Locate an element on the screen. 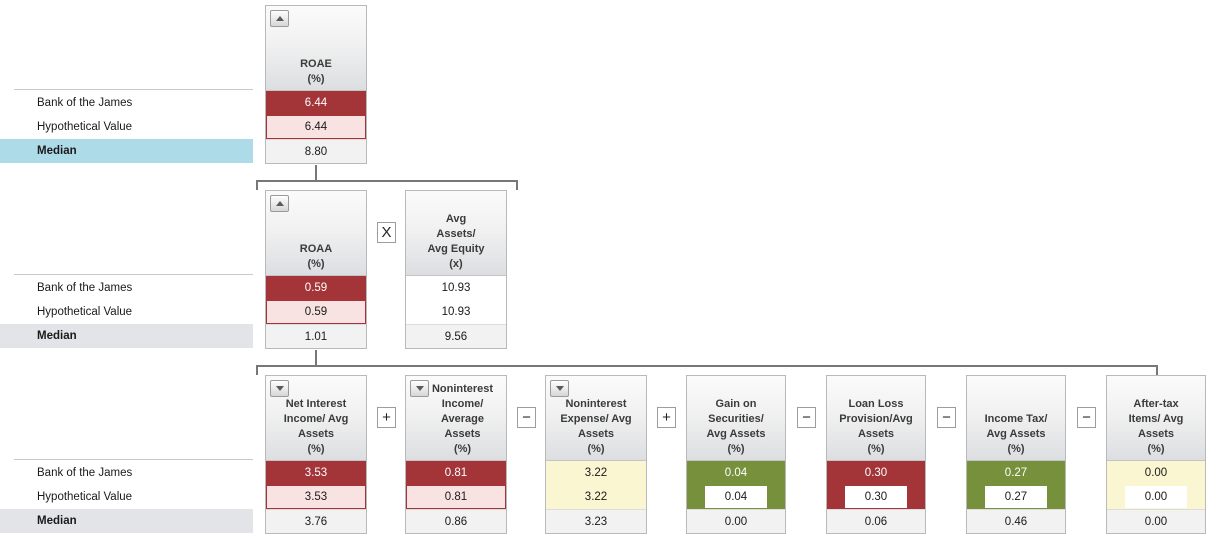  metric-box-roae: ROAE (%) 6.44 6.44 8.80 is located at coordinates (316, 84).